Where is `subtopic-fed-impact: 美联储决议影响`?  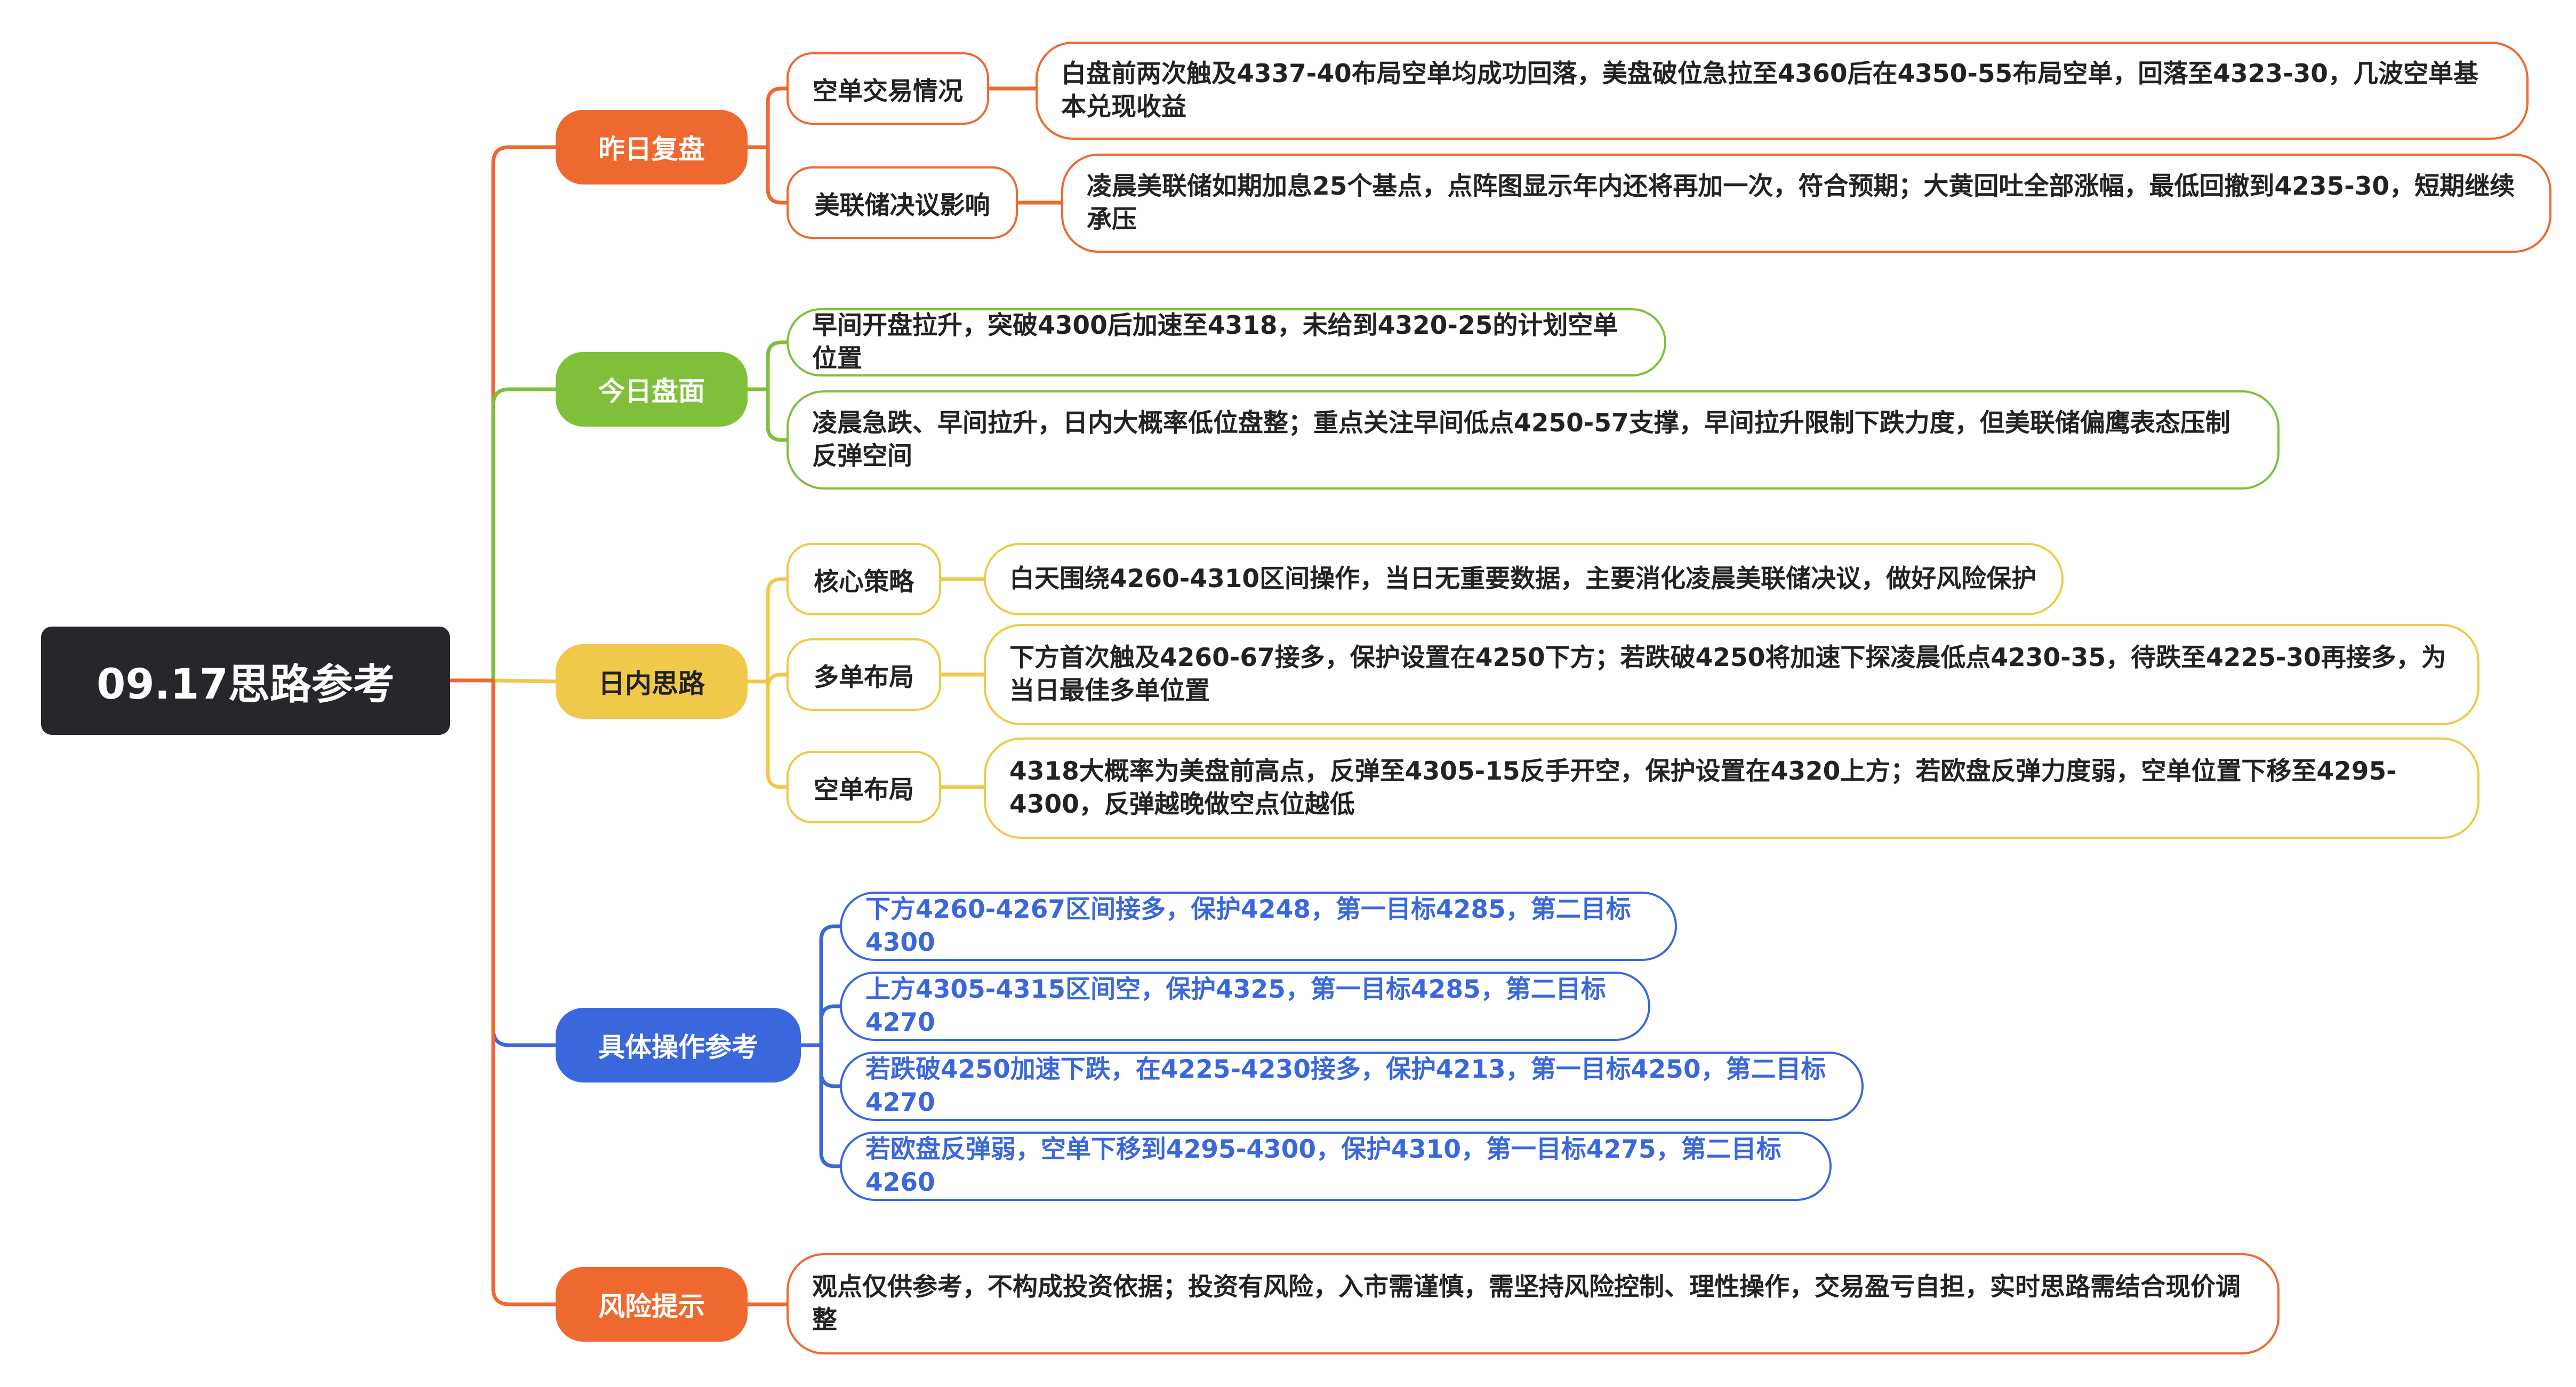 subtopic-fed-impact: 美联储决议影响 is located at coordinates (903, 202).